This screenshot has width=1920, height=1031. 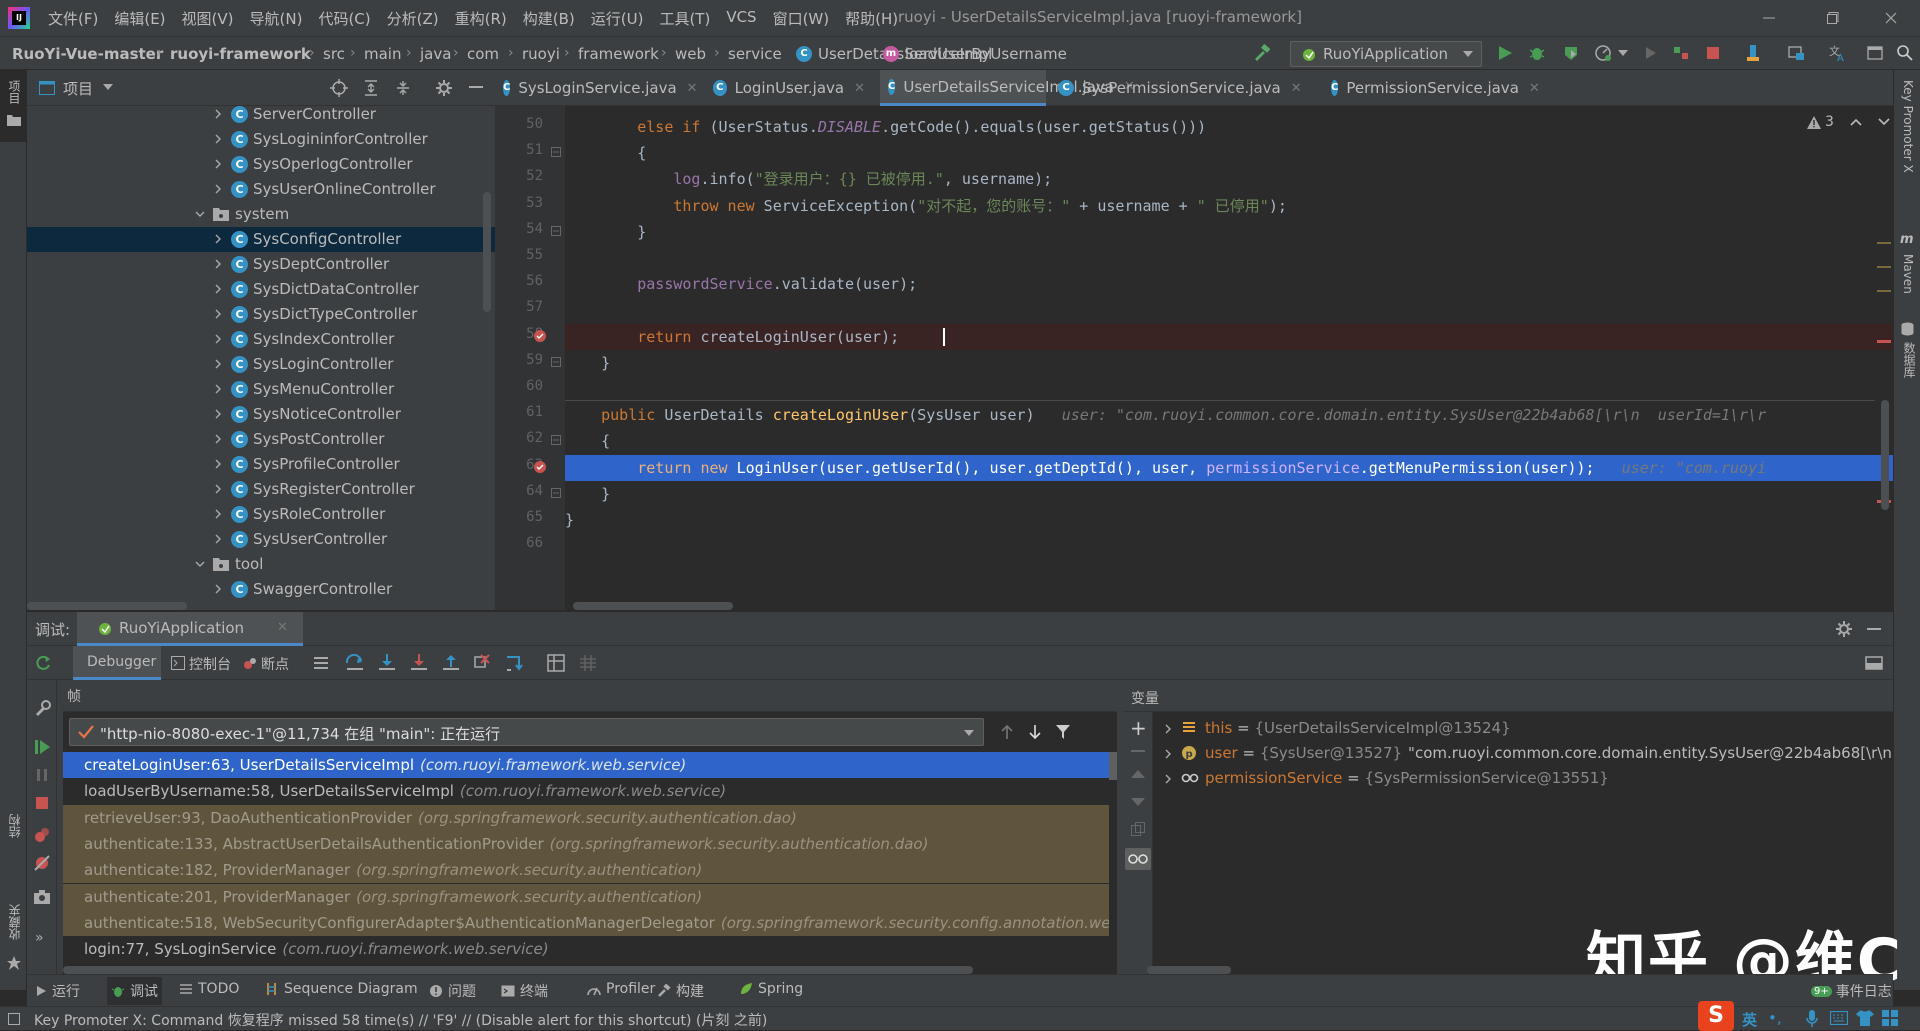 What do you see at coordinates (261, 464) in the screenshot?
I see `tree-item: C SysProfileController` at bounding box center [261, 464].